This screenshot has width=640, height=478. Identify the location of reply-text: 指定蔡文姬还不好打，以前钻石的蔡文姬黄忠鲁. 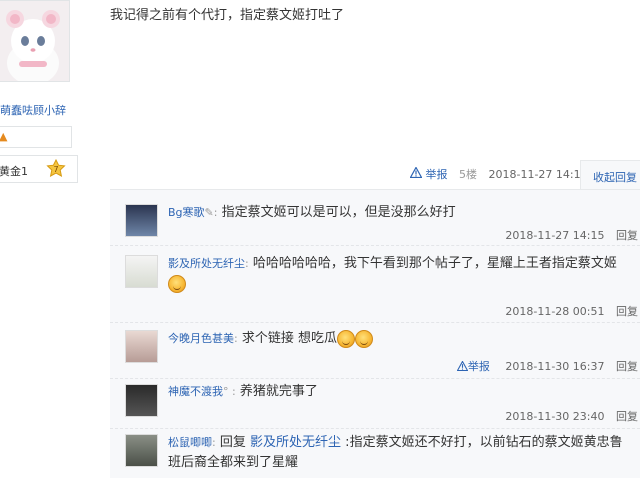
(486, 442).